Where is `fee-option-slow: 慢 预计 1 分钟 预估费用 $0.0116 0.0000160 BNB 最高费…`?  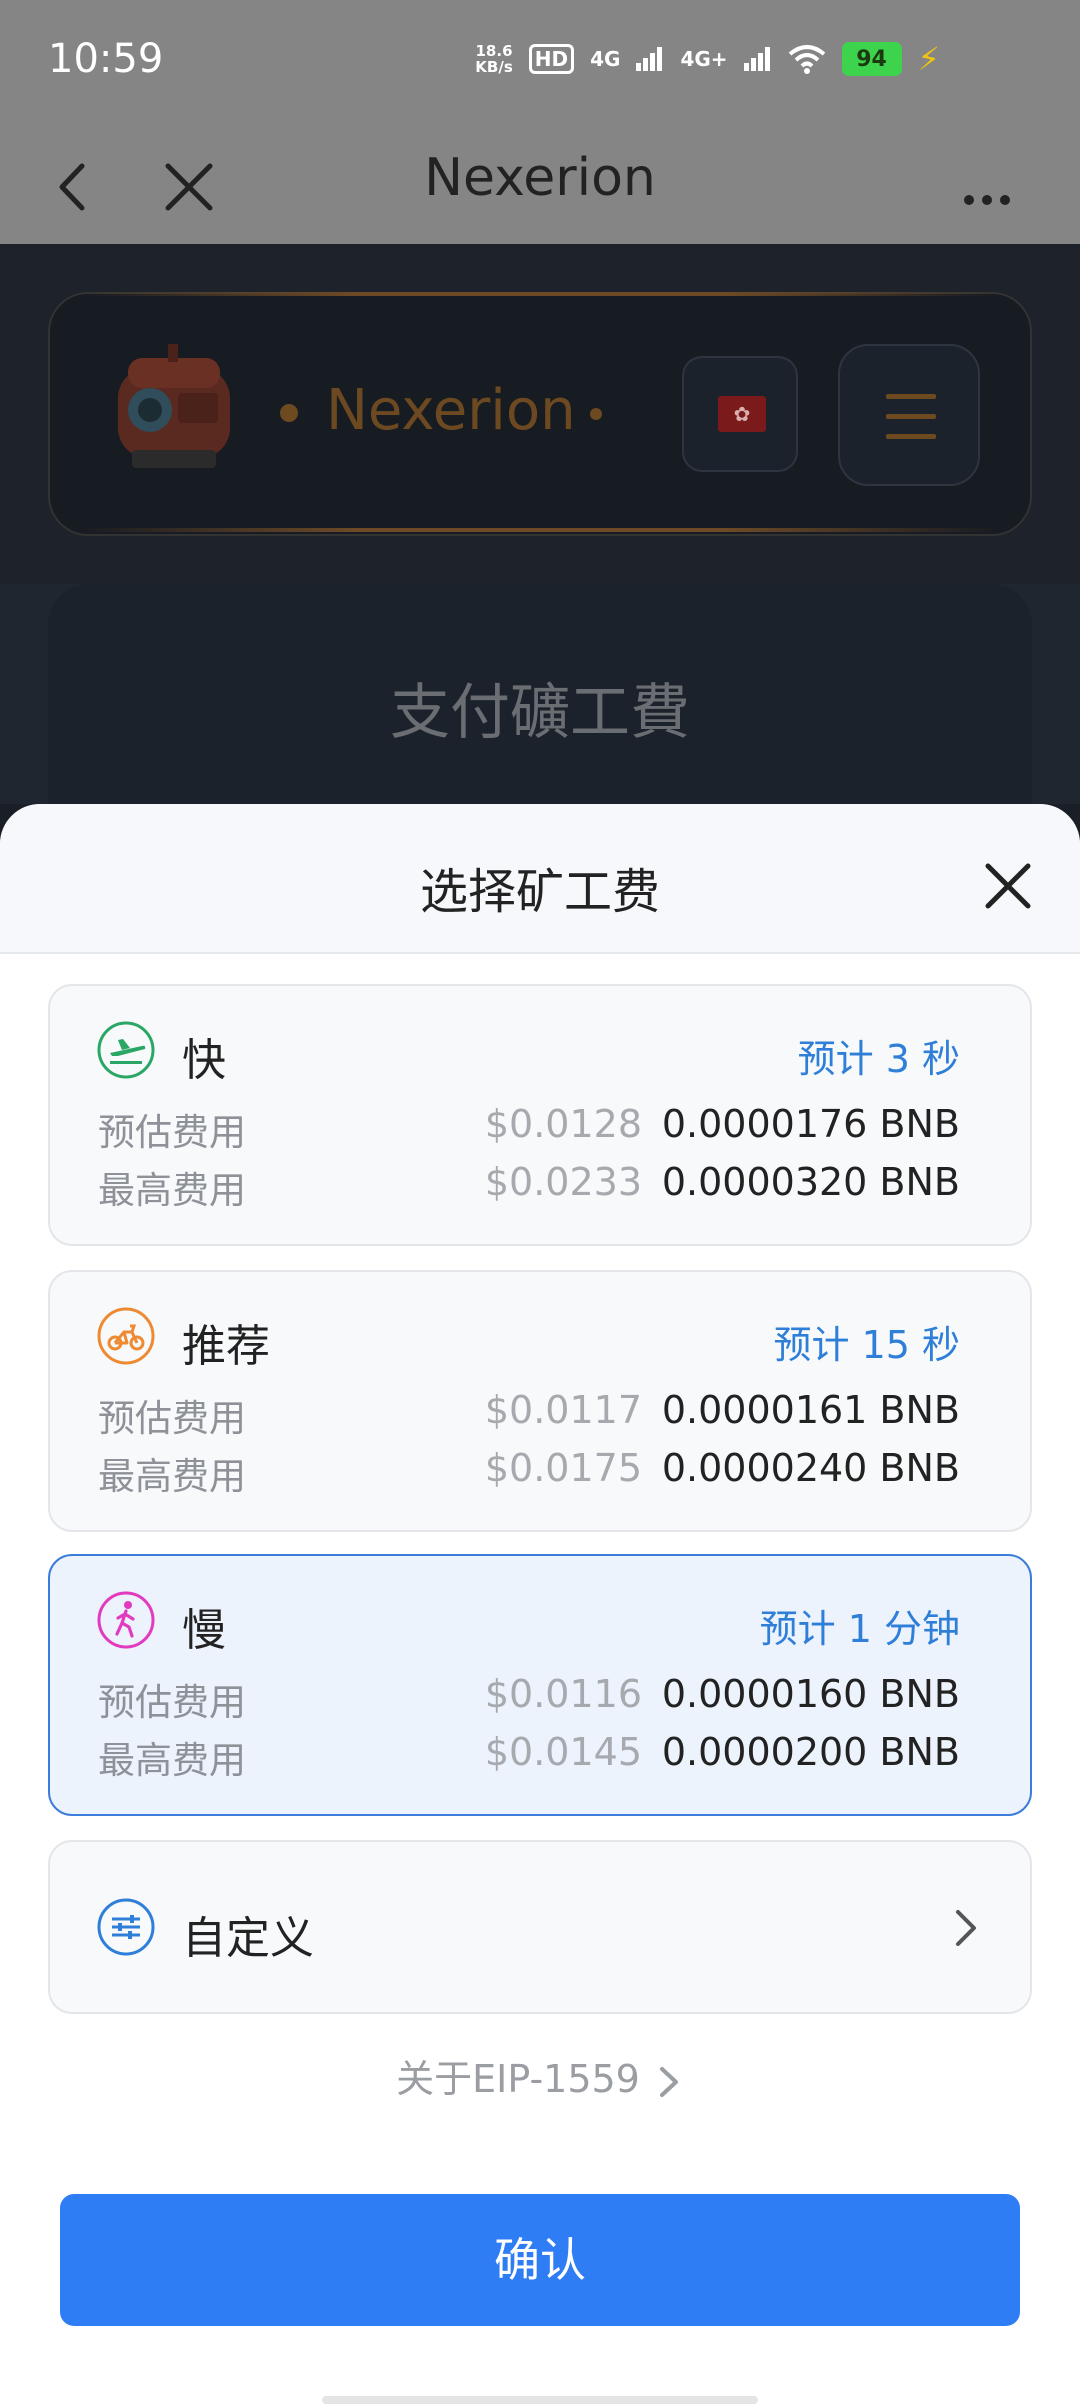 fee-option-slow: 慢 预计 1 分钟 预估费用 $0.0116 0.0000160 BNB 最高费… is located at coordinates (540, 1685).